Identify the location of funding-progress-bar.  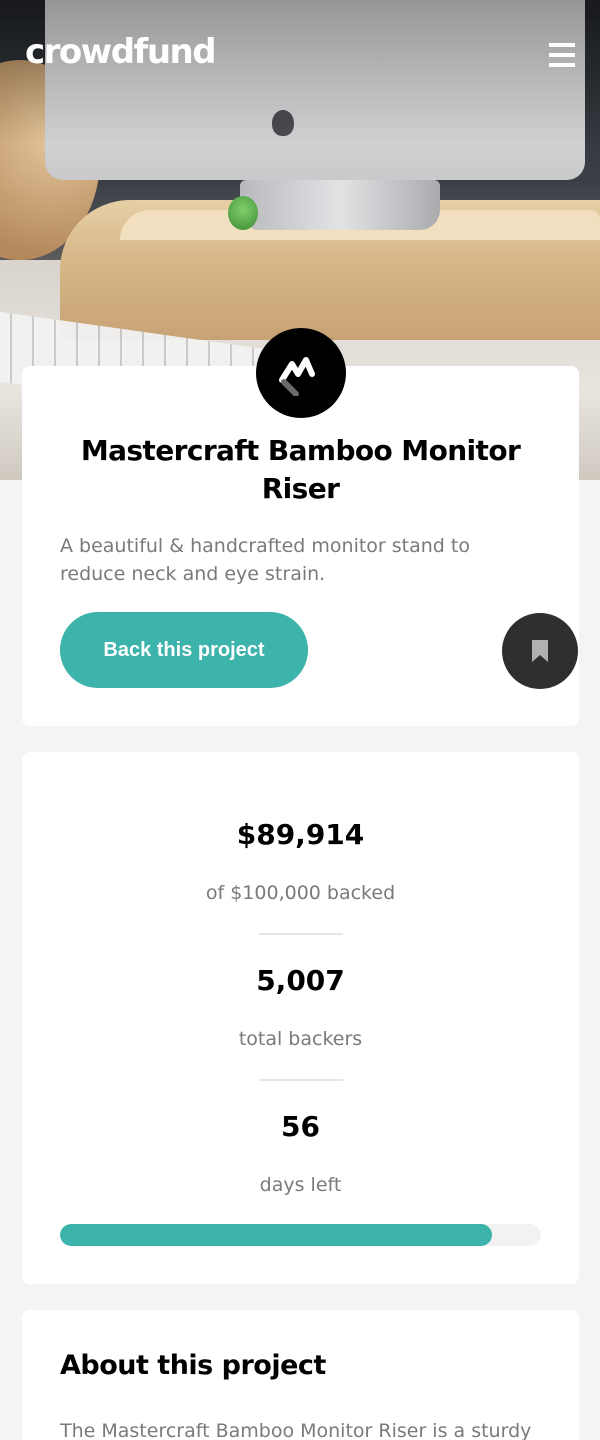
(300, 1235).